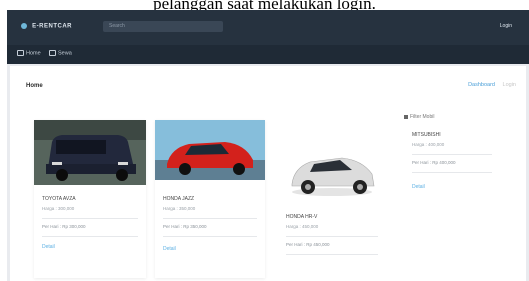  I want to click on car-image-navy, so click(90, 152).